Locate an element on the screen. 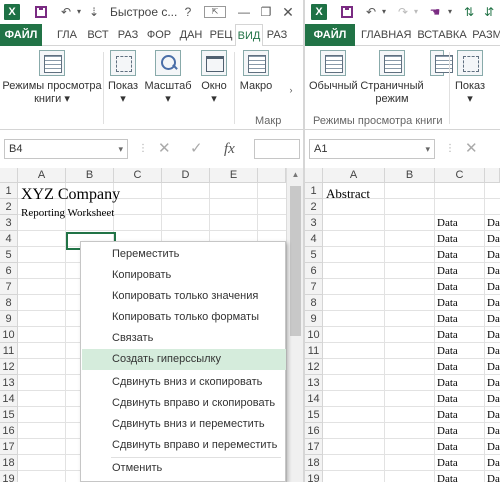 The image size is (500, 482). row-header: 18 is located at coordinates (9, 463).